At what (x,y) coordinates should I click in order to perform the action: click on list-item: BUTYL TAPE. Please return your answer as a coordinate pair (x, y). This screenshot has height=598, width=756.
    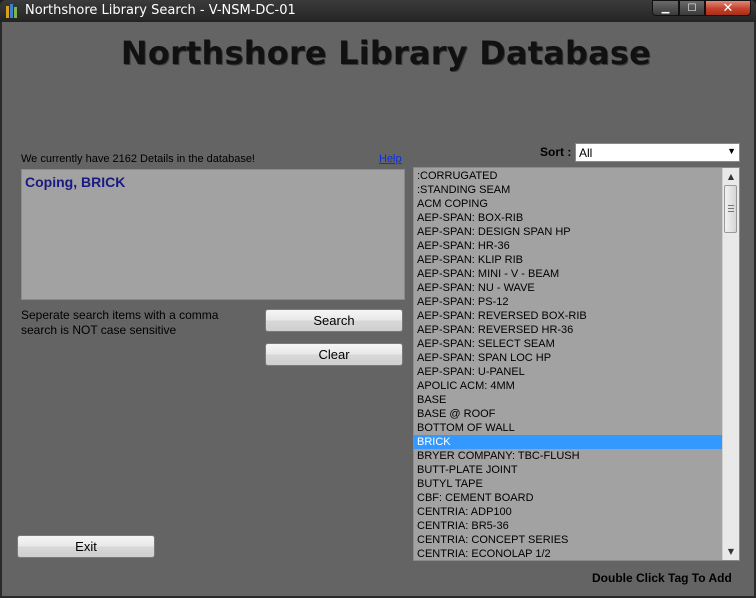
    Looking at the image, I should click on (568, 484).